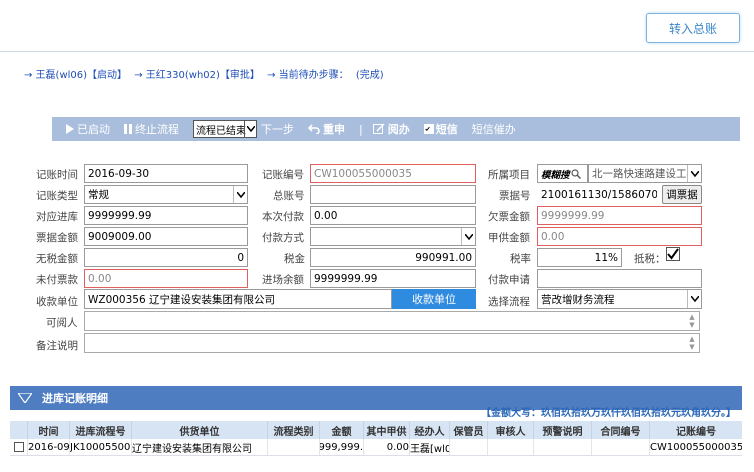 The width and height of the screenshot is (754, 472). Describe the element at coordinates (393, 194) in the screenshot. I see `ledger-no-field` at that location.